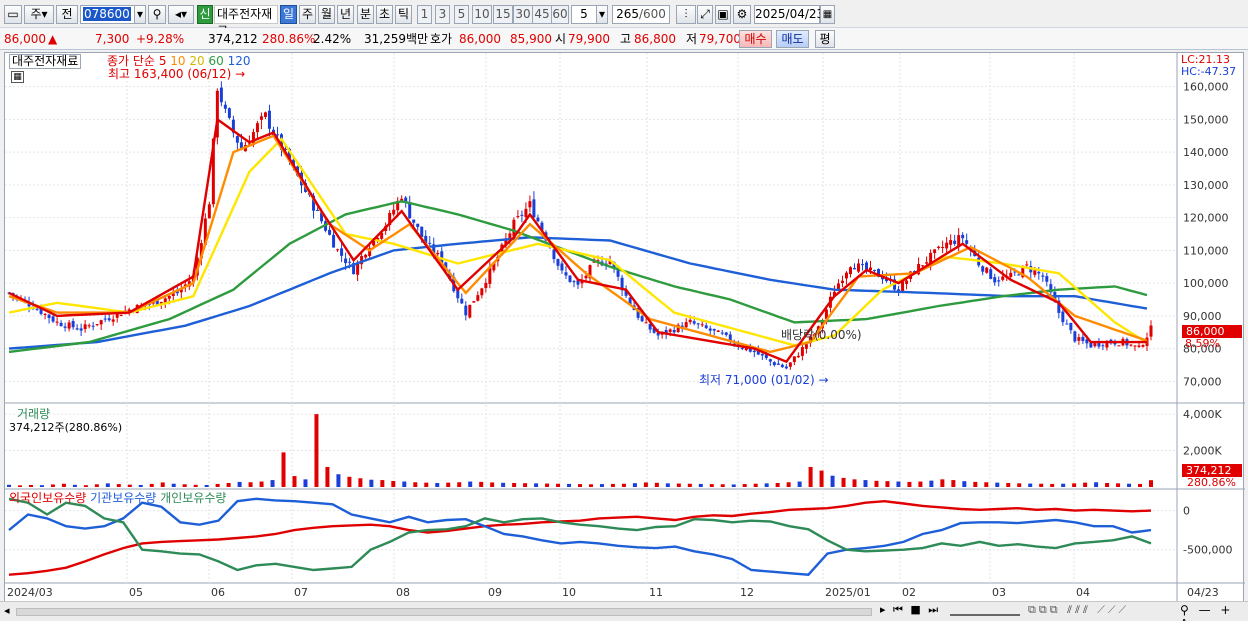  I want to click on minute-45-button: 45, so click(542, 14).